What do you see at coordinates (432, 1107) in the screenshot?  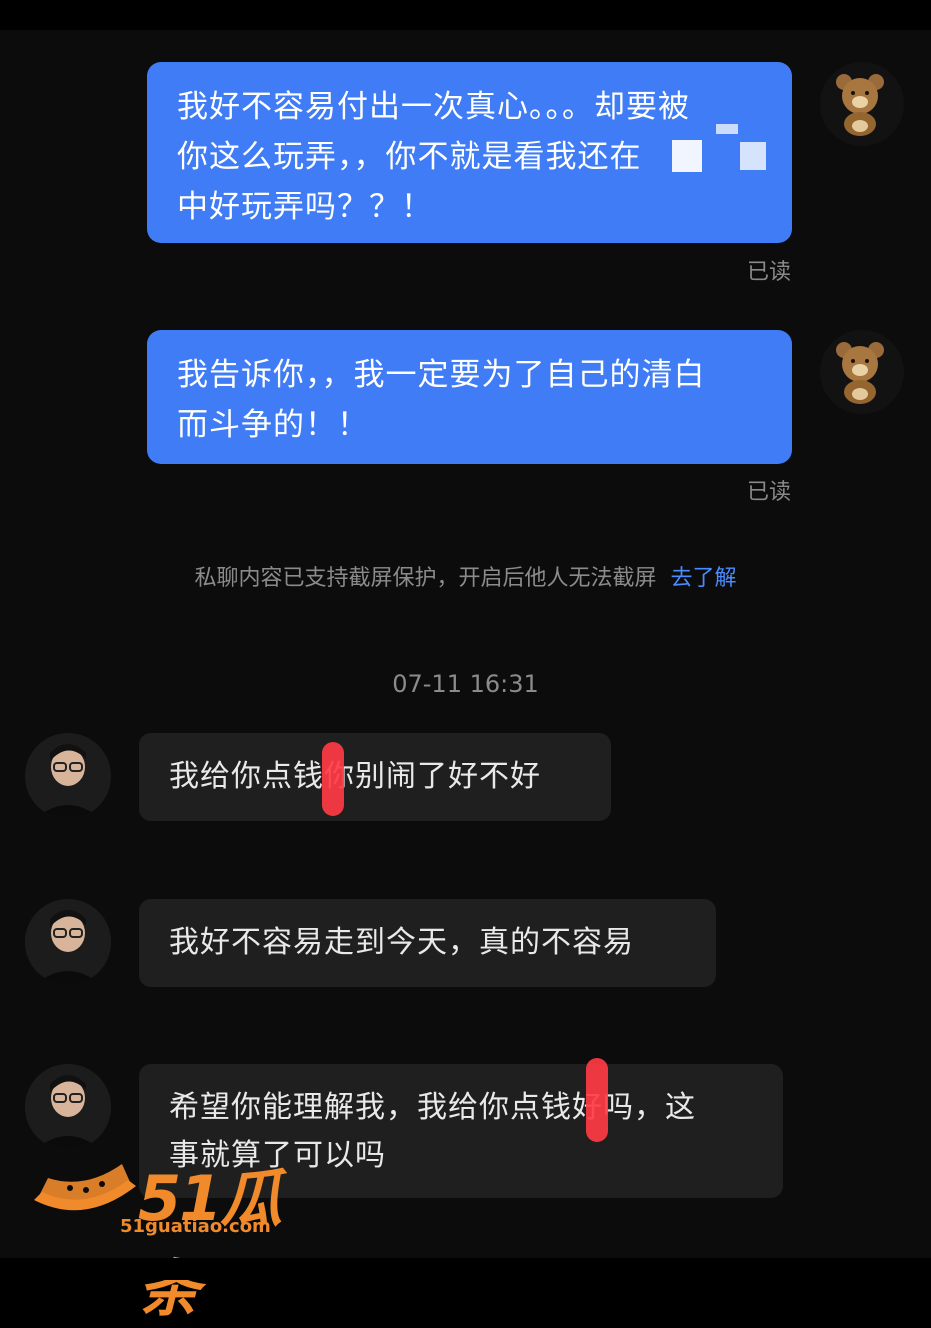 I see `message-line: 希望你能理解我，我给你点钱好吗，这` at bounding box center [432, 1107].